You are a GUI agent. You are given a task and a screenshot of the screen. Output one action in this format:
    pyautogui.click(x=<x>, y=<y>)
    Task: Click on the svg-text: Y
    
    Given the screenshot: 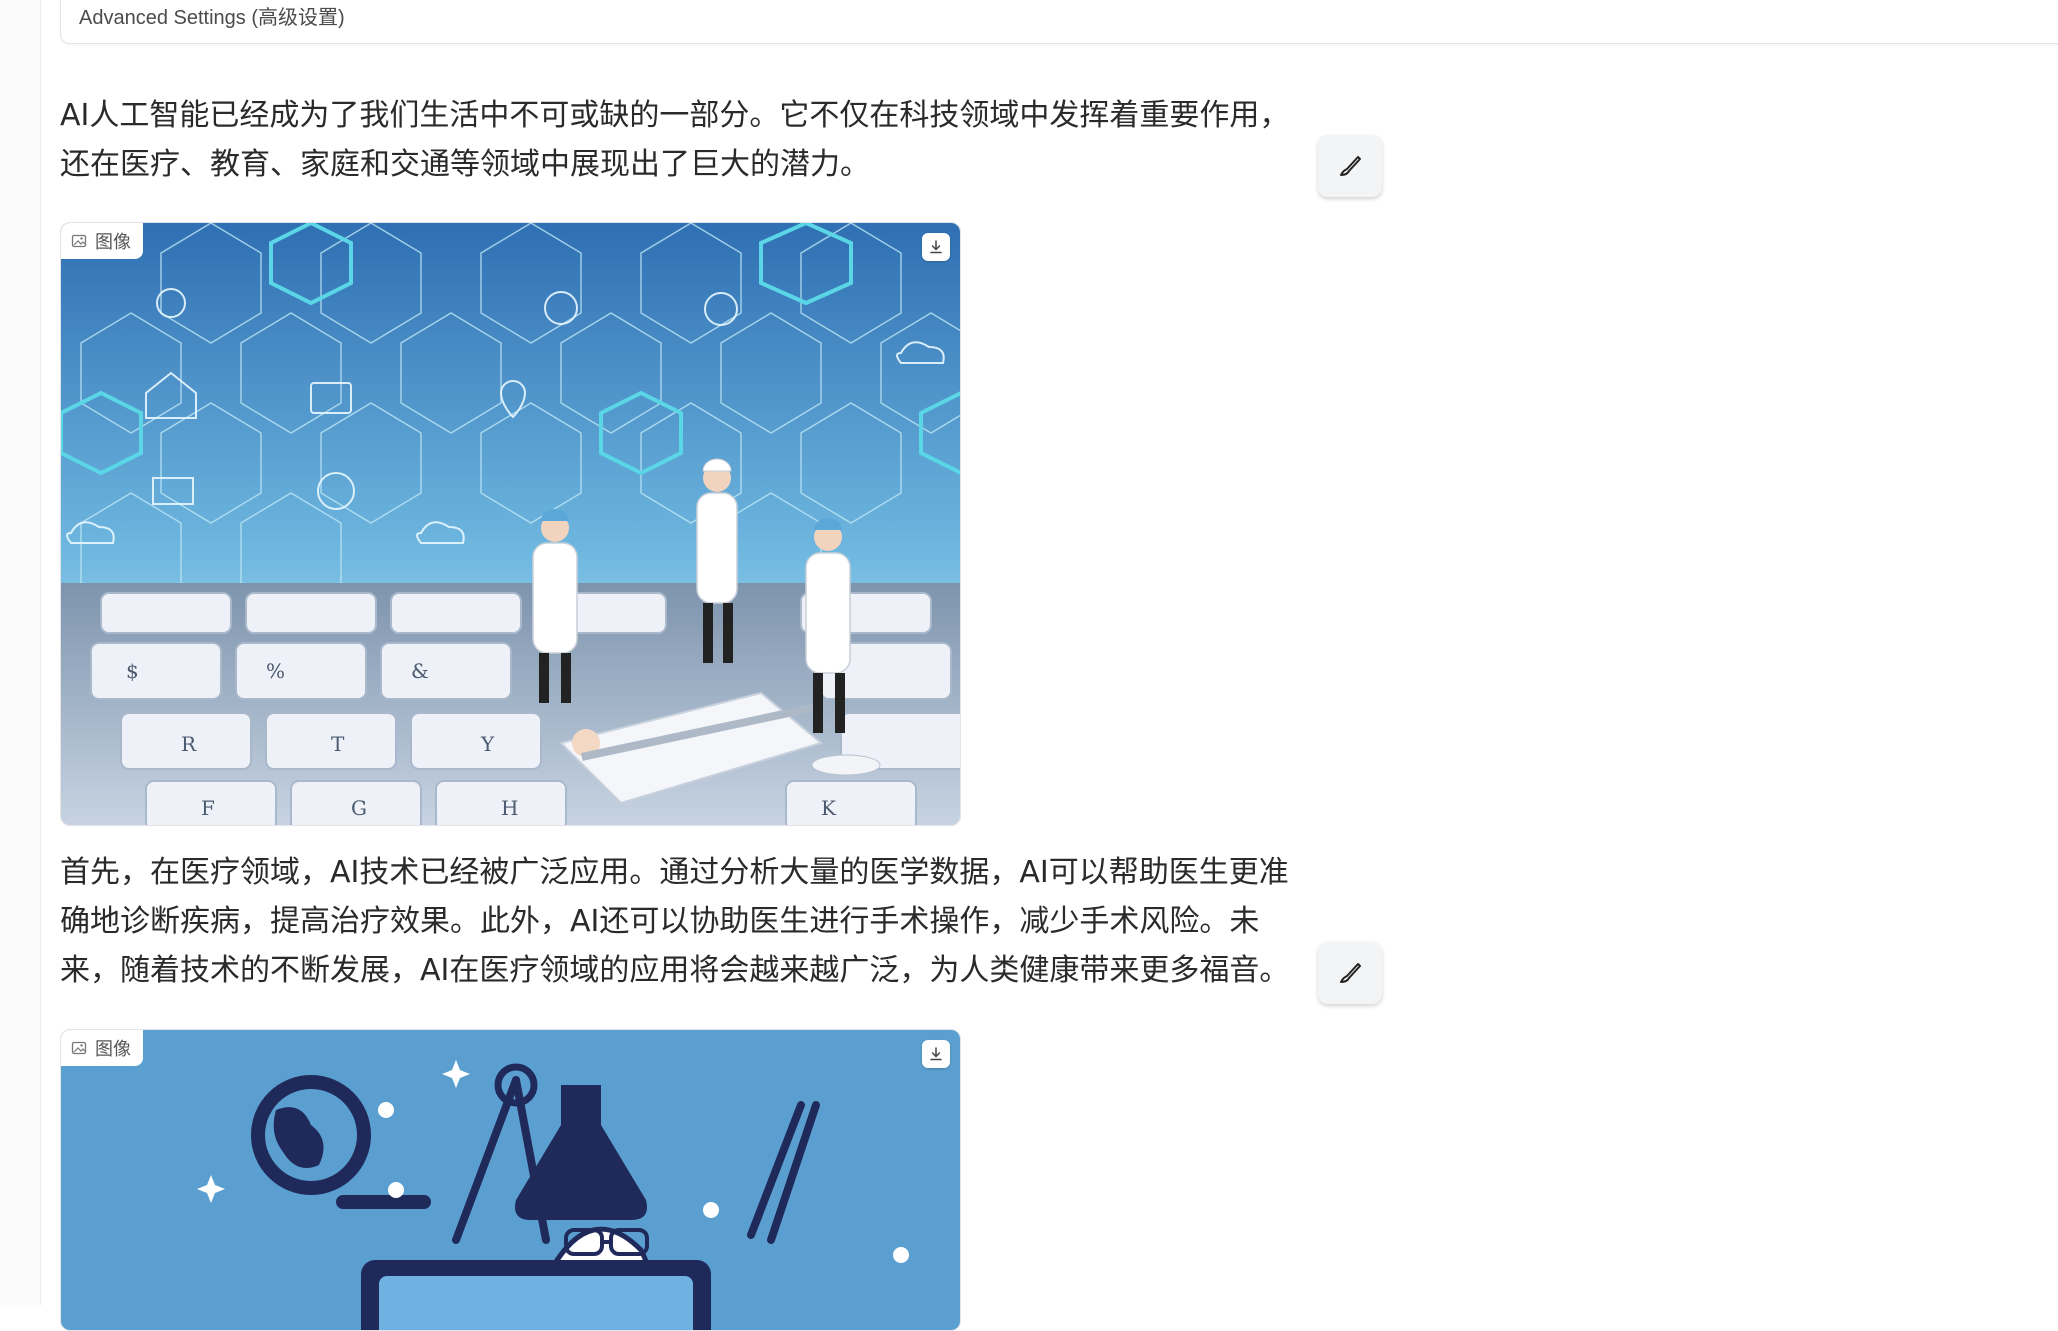 What is the action you would take?
    pyautogui.click(x=487, y=744)
    